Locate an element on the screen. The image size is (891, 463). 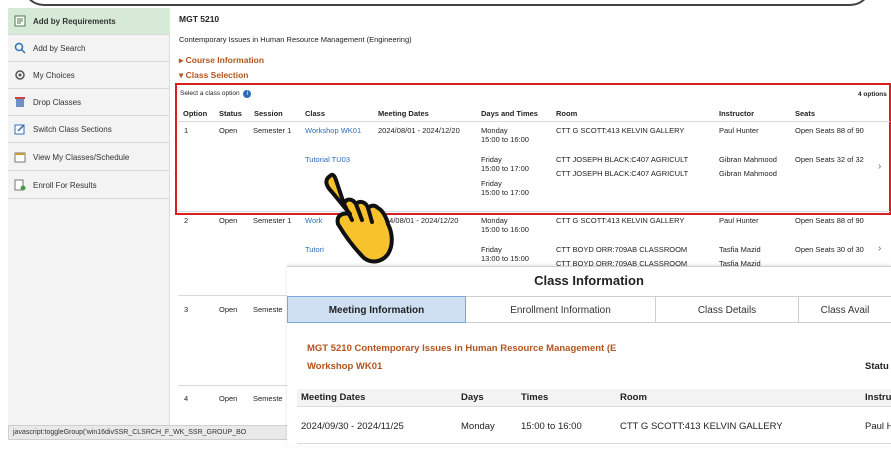
room-cell: CTT BOYD ORR:709AB CLASSROOM is located at coordinates (622, 249).